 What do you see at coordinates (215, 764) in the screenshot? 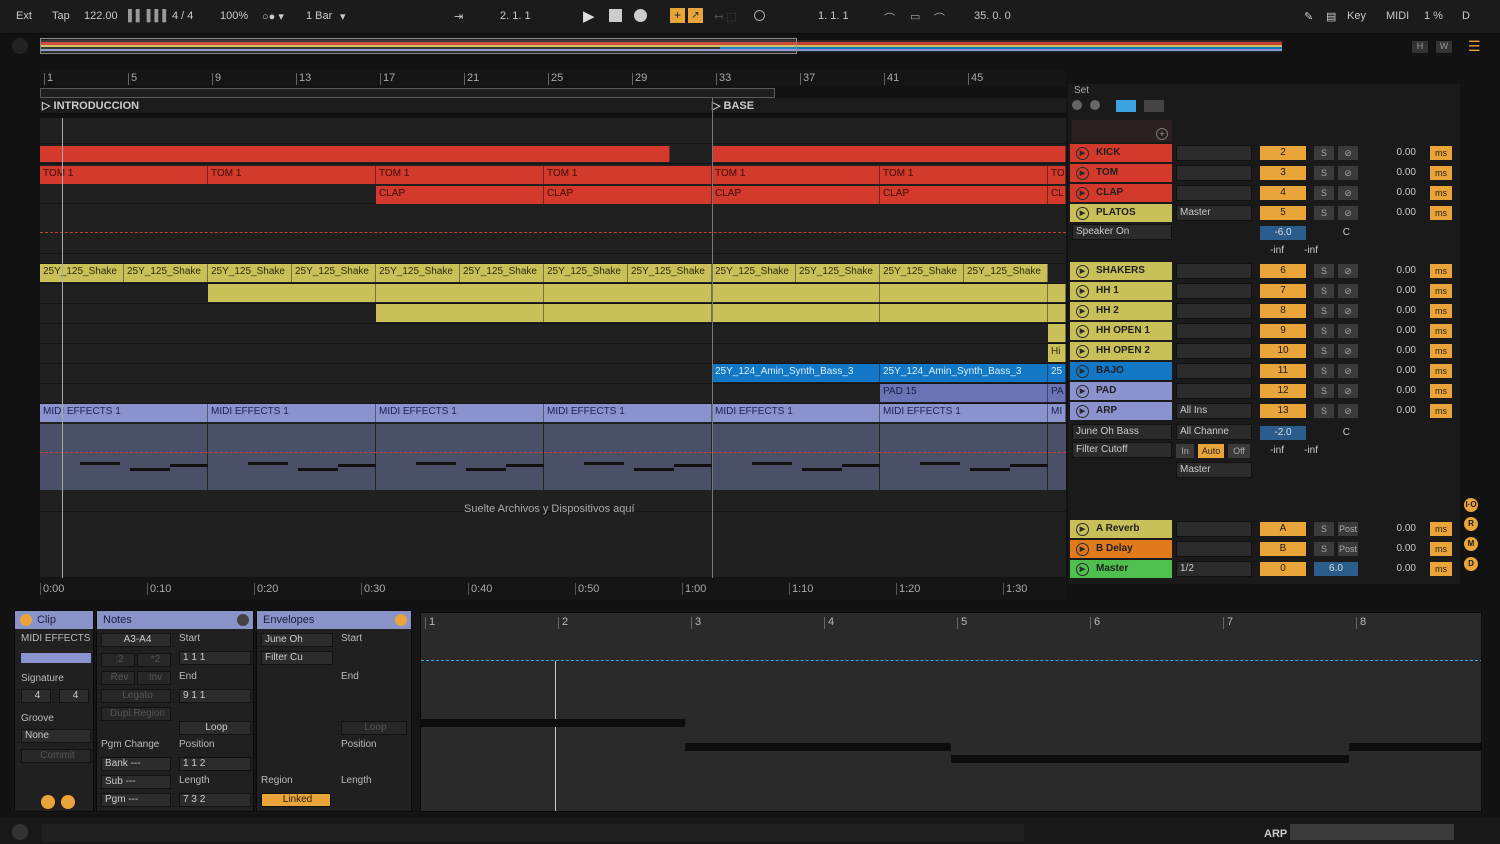
I see `position-field: 1 1 2` at bounding box center [215, 764].